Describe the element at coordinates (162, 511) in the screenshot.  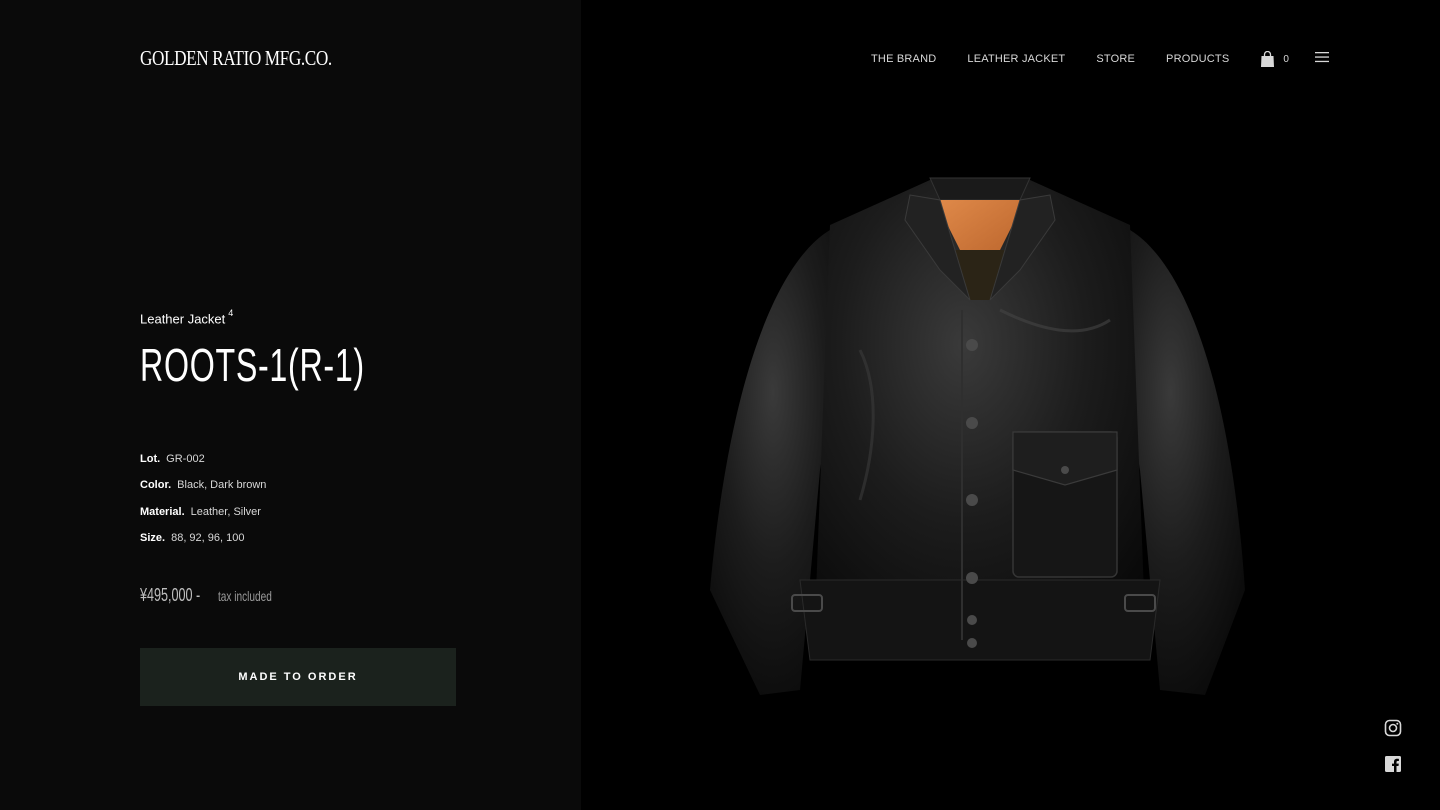
I see `spec-key: Material.` at that location.